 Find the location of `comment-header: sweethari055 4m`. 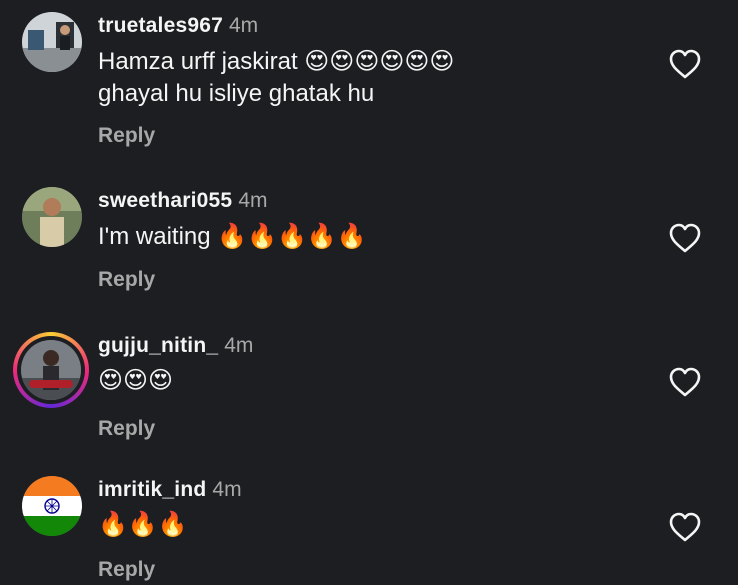

comment-header: sweethari055 4m is located at coordinates (183, 201).